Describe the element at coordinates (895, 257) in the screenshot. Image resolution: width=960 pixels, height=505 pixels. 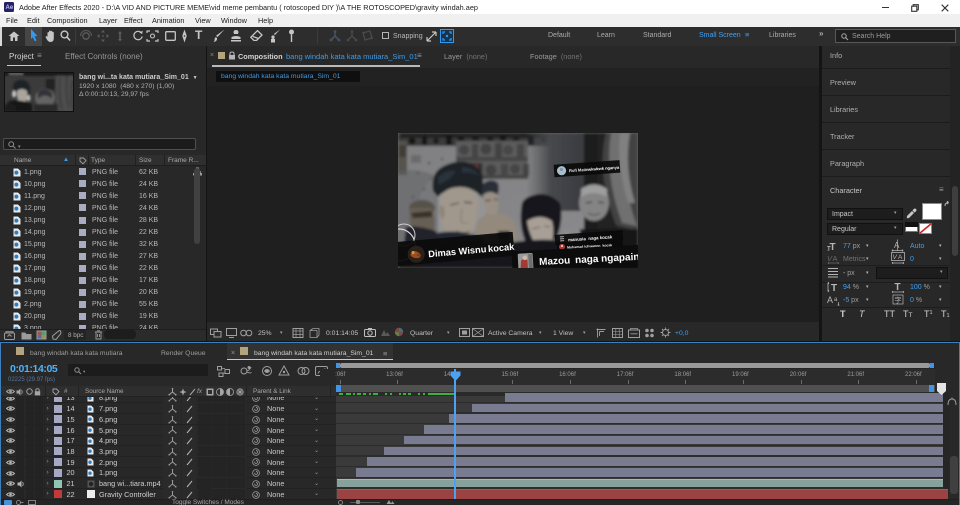
I see `svg-text: V` at that location.